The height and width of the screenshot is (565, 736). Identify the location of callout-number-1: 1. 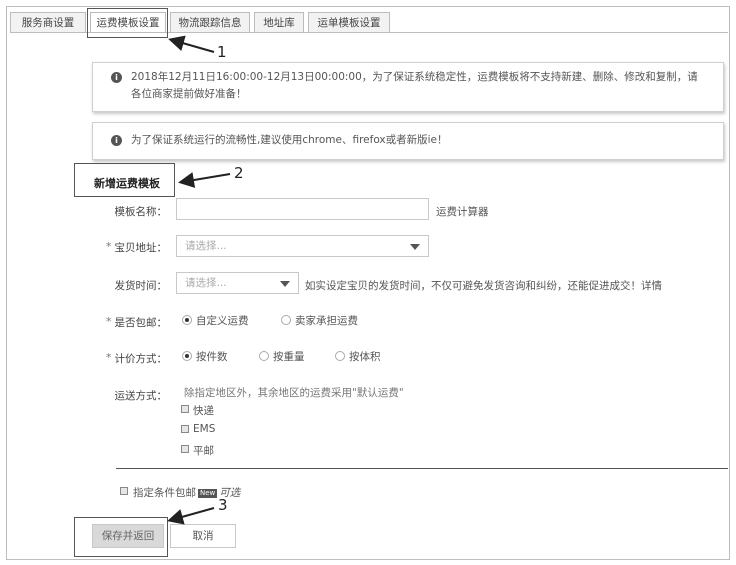
(222, 52).